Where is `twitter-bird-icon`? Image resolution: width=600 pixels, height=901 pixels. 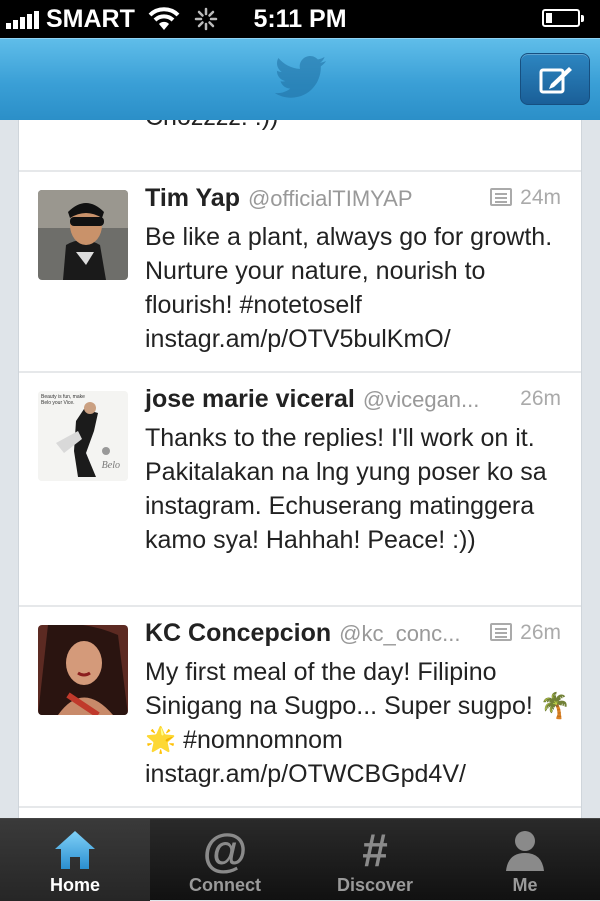
twitter-bird-icon is located at coordinates (300, 78).